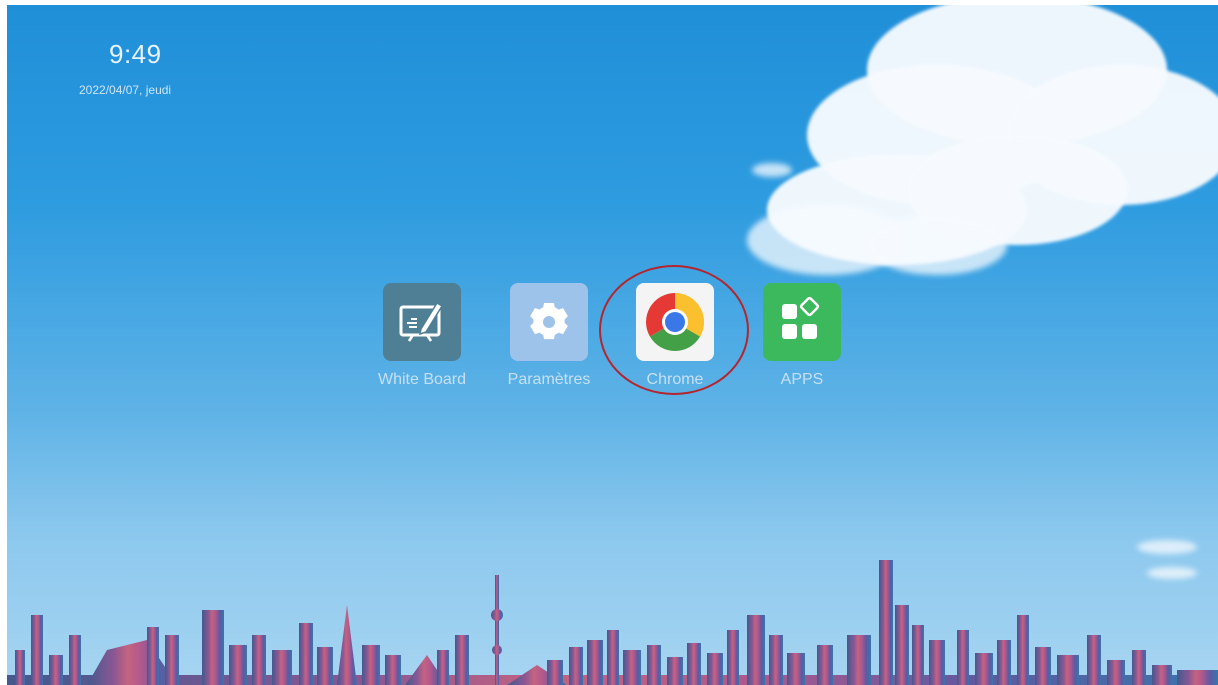 Image resolution: width=1218 pixels, height=685 pixels. I want to click on clock-date: 2022/04/07, jeudi, so click(125, 90).